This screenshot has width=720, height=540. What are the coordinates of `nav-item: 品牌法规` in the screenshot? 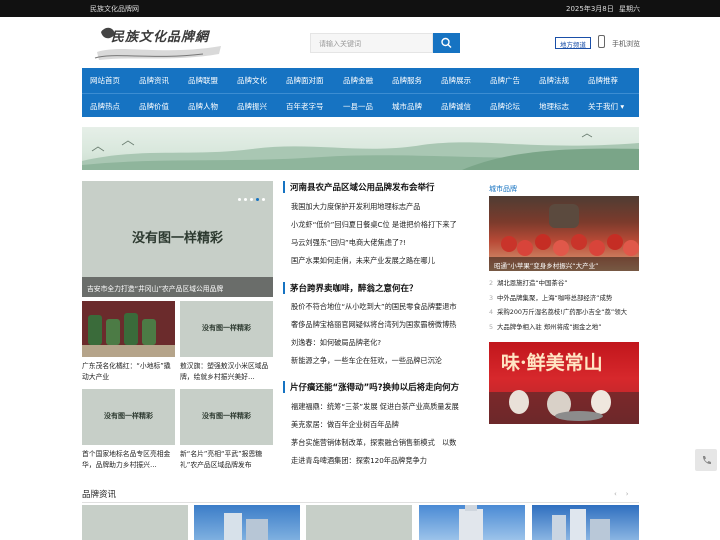 It's located at (554, 80).